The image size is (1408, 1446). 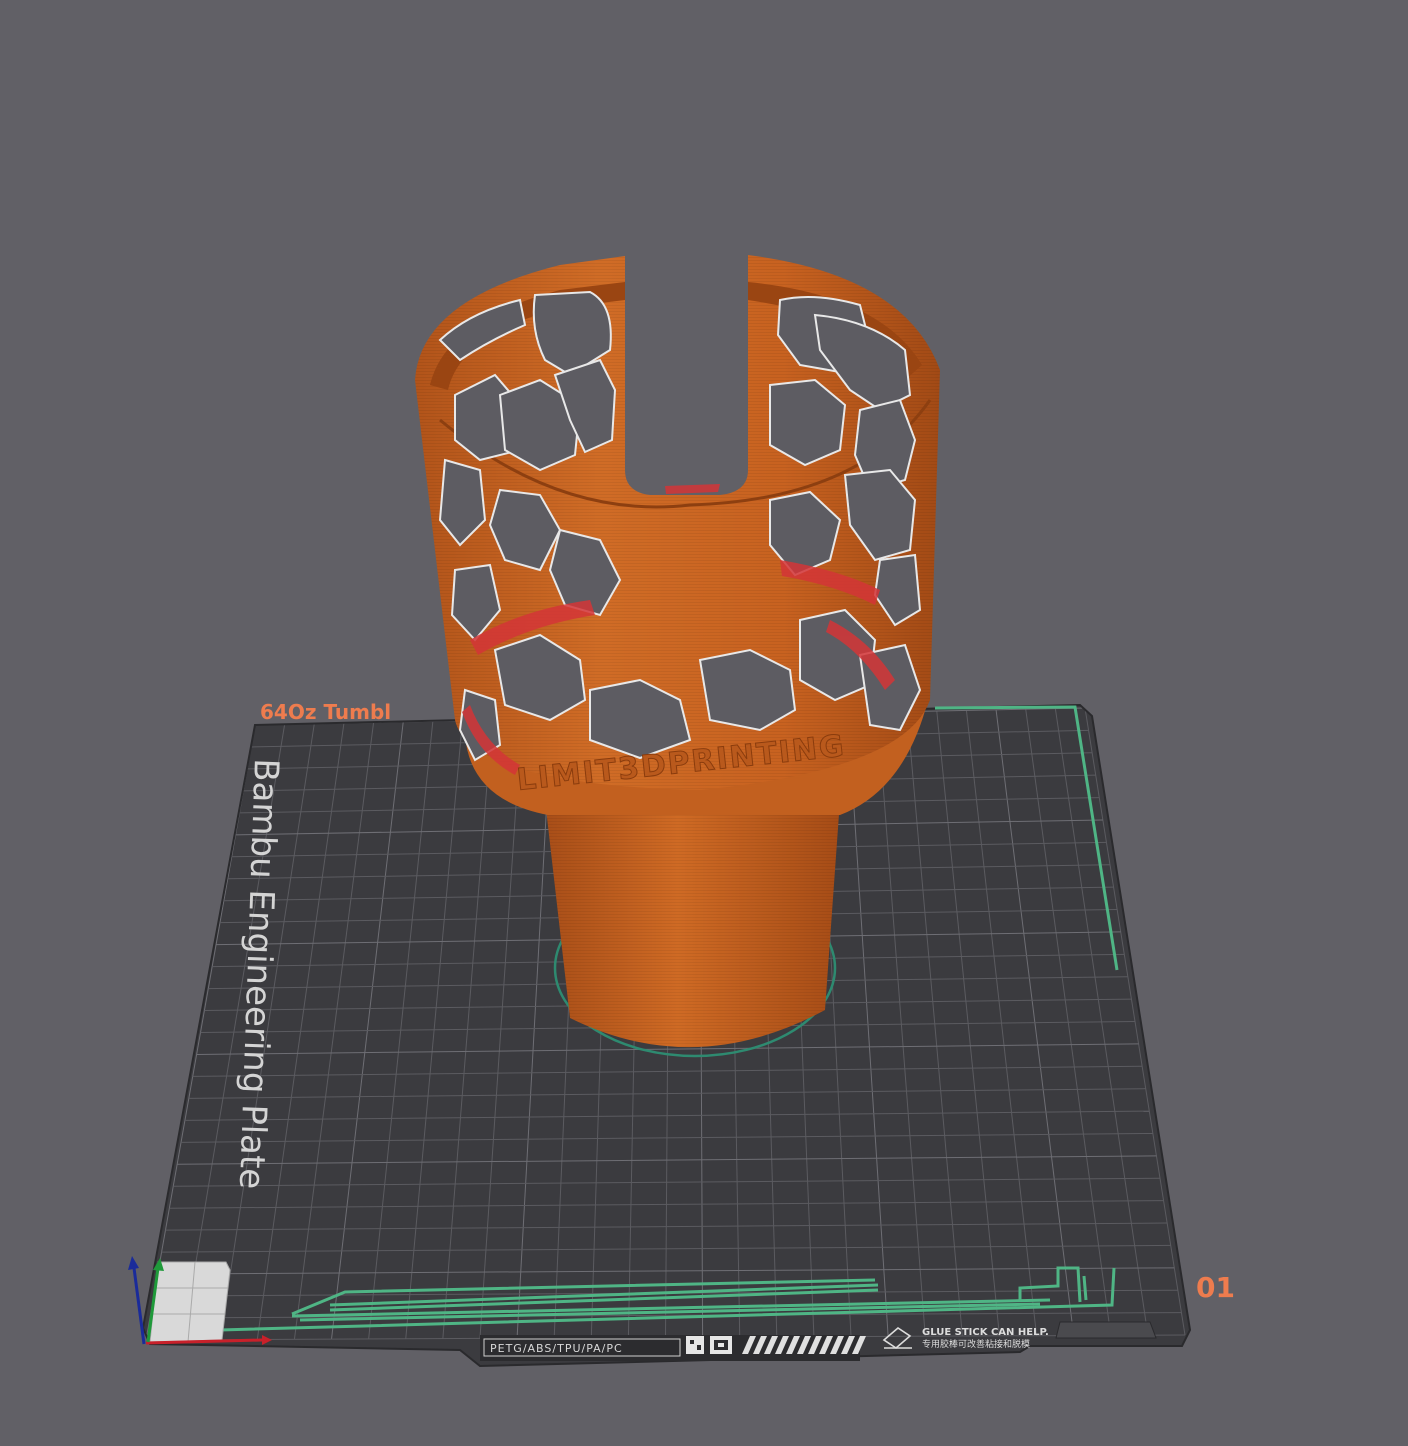 What do you see at coordinates (1215, 1287) in the screenshot?
I see `plate-index-label: 01` at bounding box center [1215, 1287].